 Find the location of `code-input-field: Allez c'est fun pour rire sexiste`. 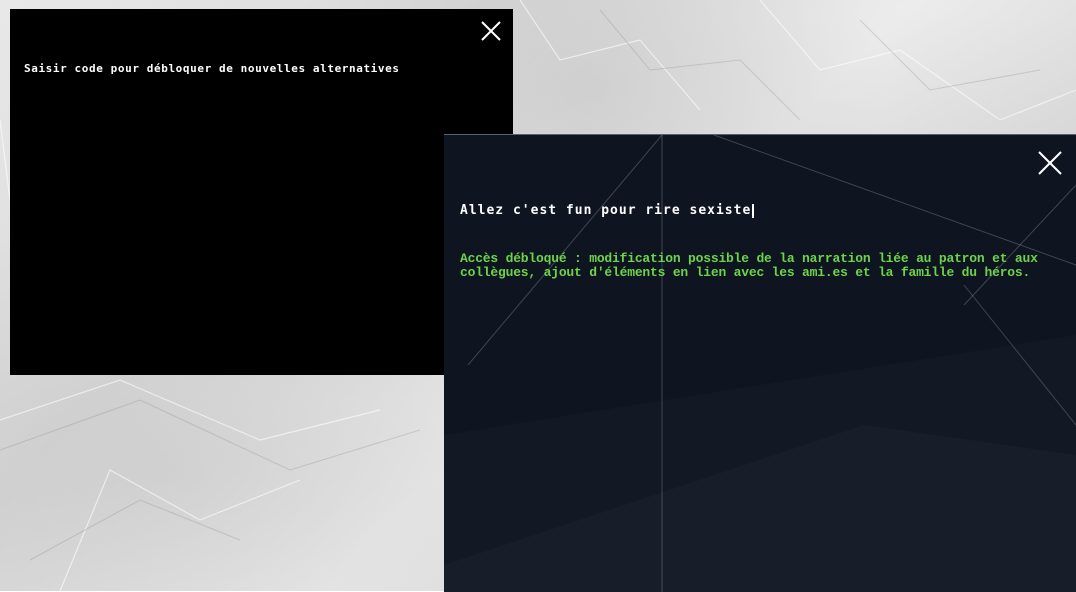

code-input-field: Allez c'est fun pour rire sexiste is located at coordinates (607, 210).